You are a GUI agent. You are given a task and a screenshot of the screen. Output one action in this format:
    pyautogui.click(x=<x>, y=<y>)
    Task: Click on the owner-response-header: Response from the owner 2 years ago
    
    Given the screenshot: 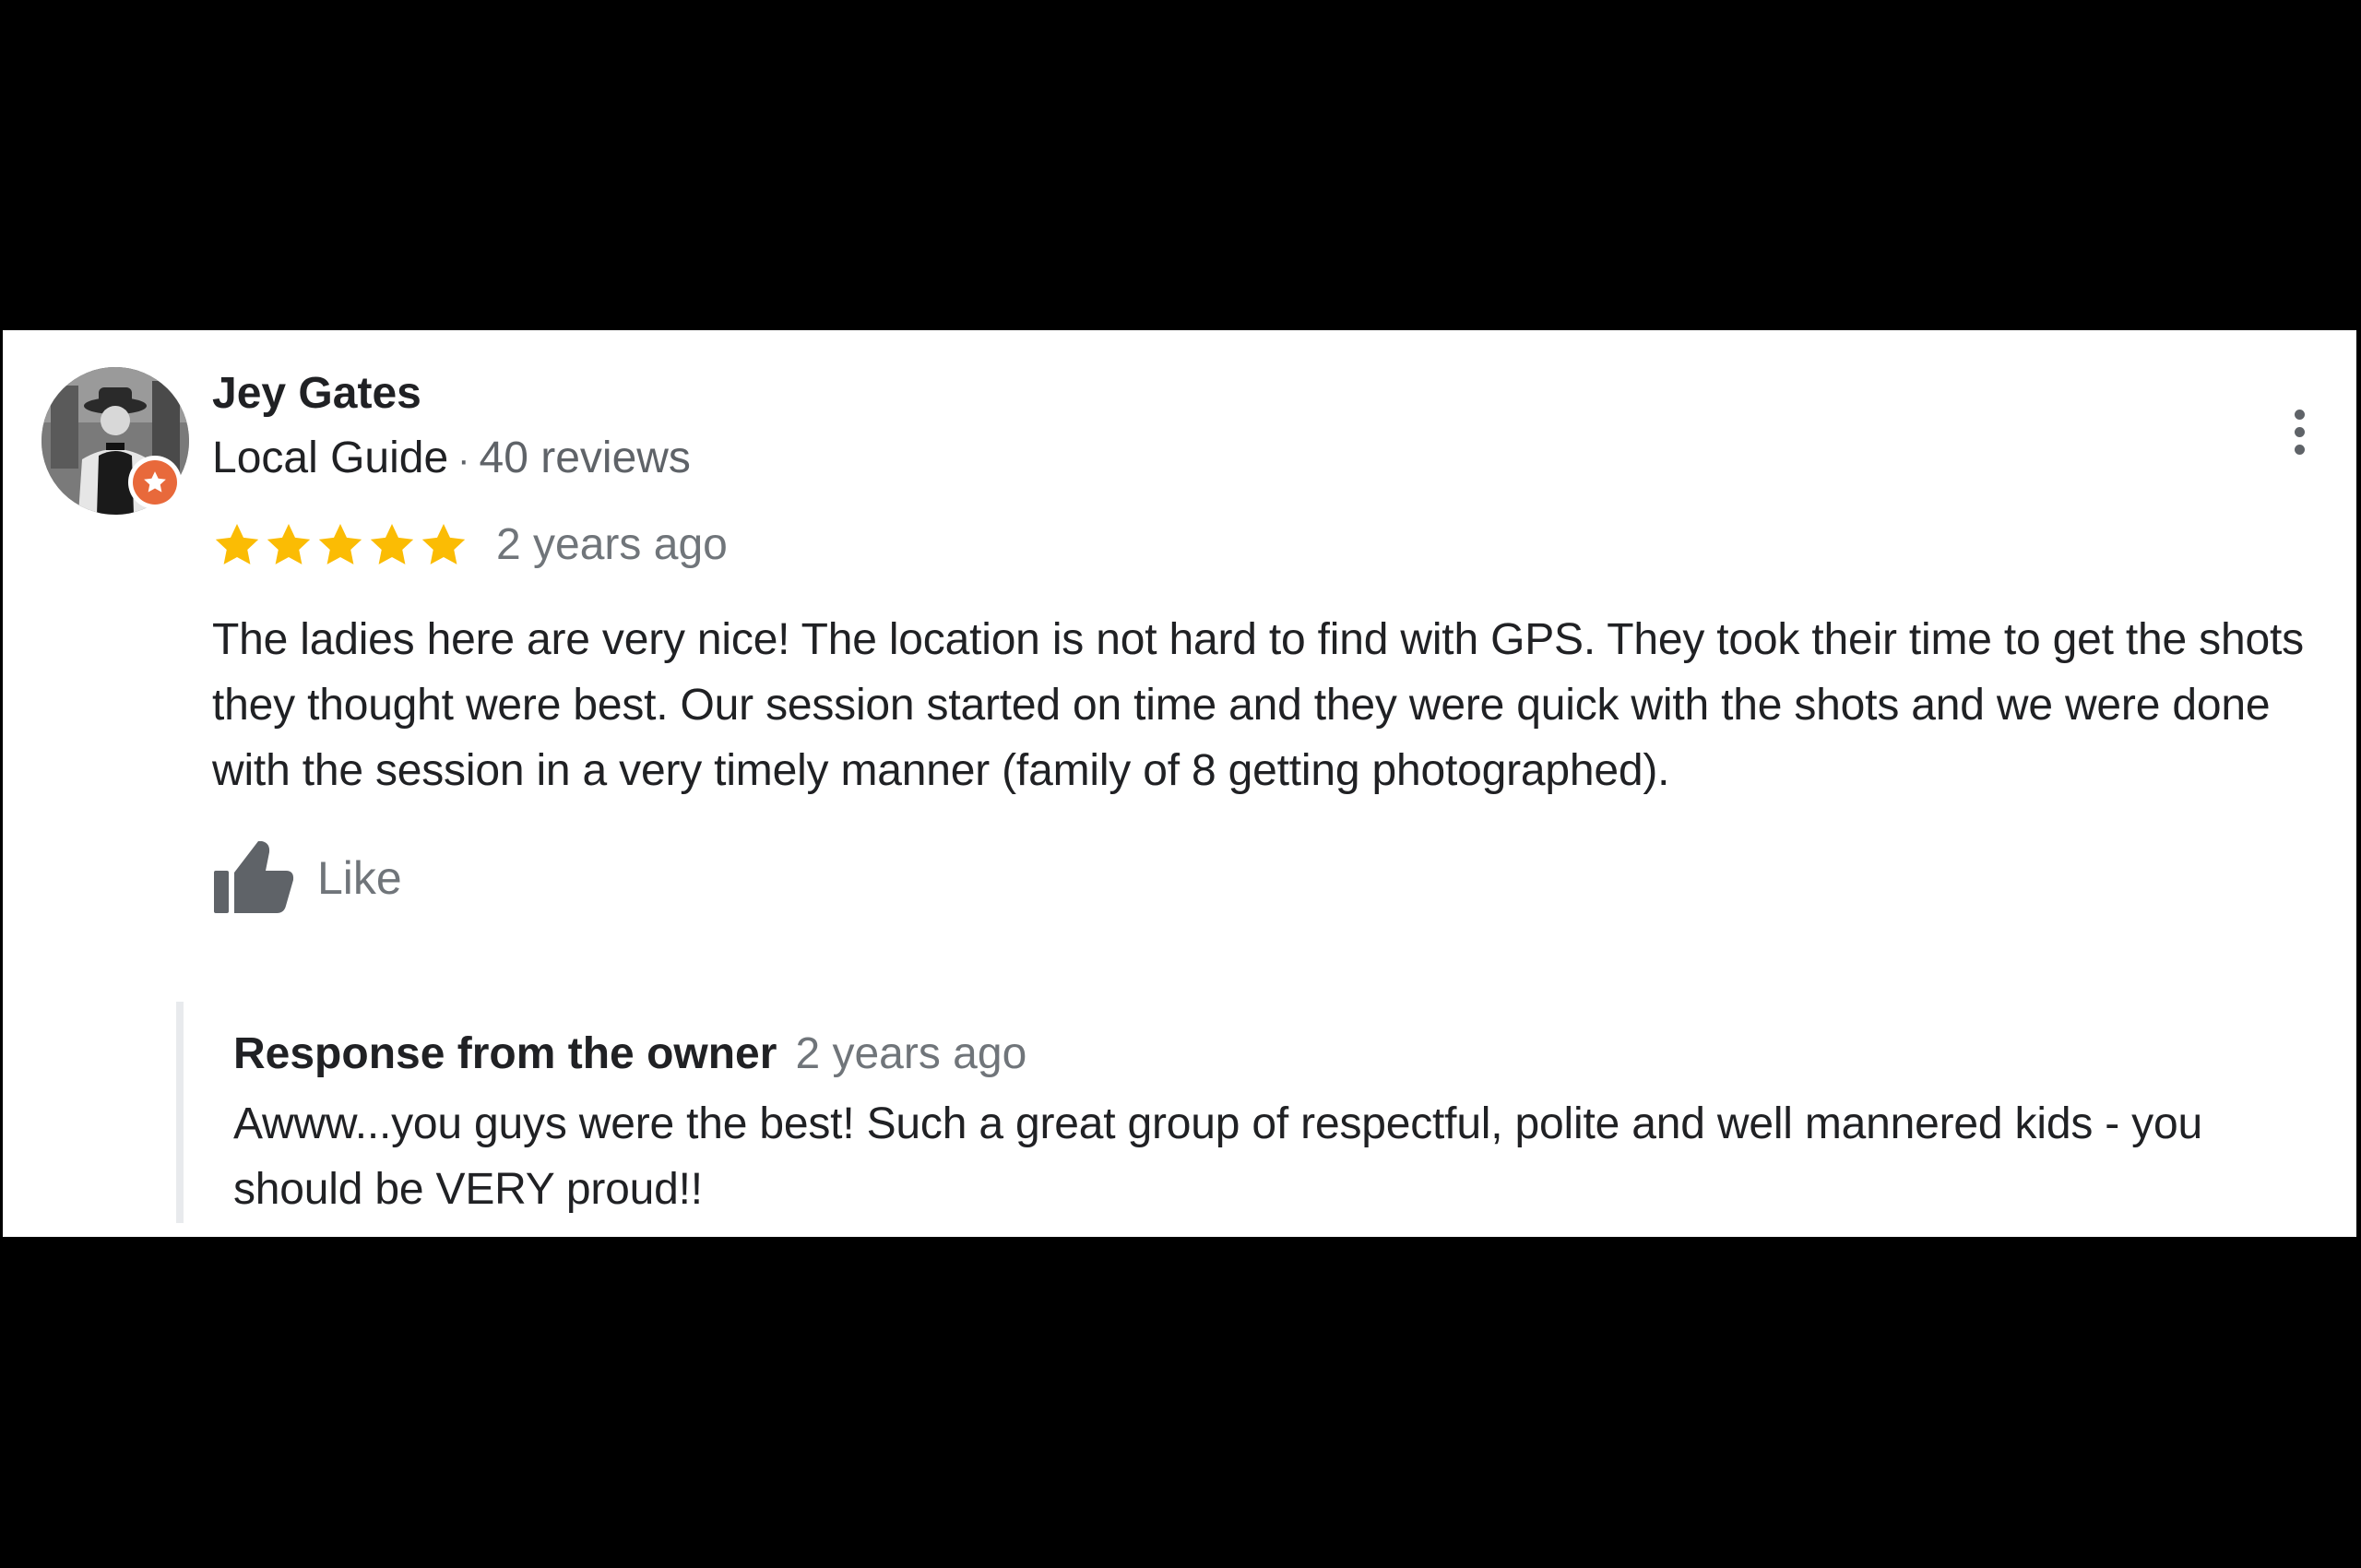 What is the action you would take?
    pyautogui.click(x=629, y=1059)
    